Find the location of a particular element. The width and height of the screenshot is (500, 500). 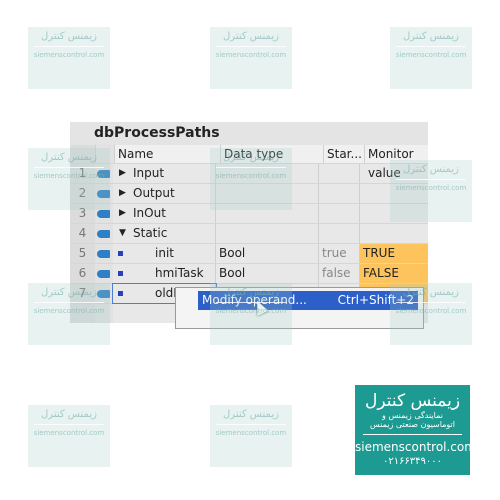

menu-item-modify-operand: Modify operand... Ctrl+Shift+2 is located at coordinates (308, 300).